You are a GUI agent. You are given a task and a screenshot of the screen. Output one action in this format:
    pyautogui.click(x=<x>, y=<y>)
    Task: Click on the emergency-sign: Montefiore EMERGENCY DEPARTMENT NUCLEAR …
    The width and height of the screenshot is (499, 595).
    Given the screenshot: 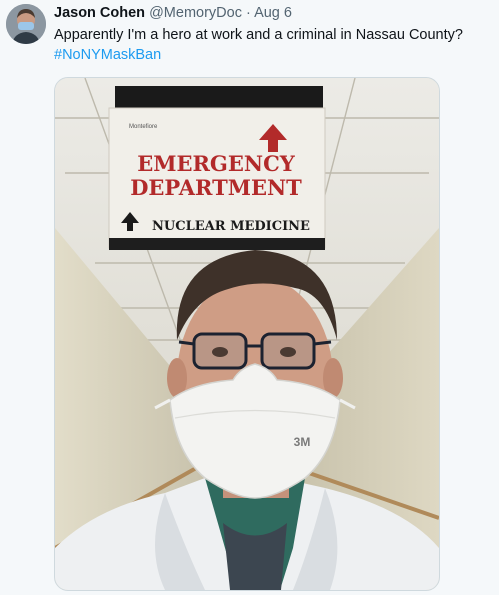 What is the action you would take?
    pyautogui.click(x=217, y=178)
    